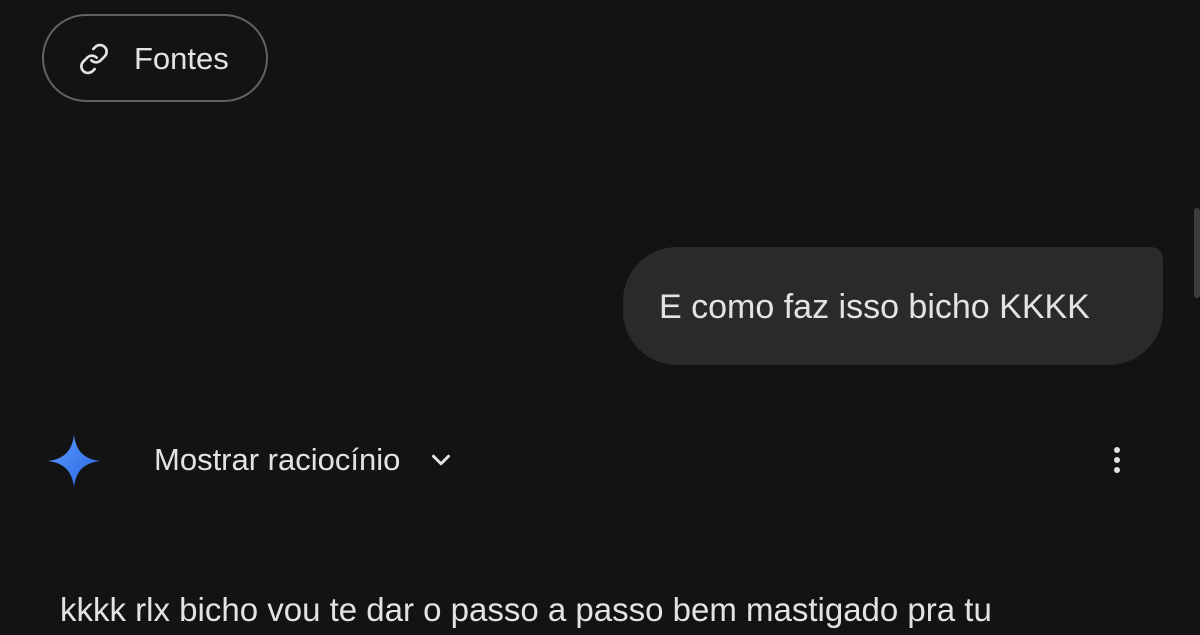 The width and height of the screenshot is (1200, 635). What do you see at coordinates (181, 58) in the screenshot?
I see `sources-button-label: Fontes` at bounding box center [181, 58].